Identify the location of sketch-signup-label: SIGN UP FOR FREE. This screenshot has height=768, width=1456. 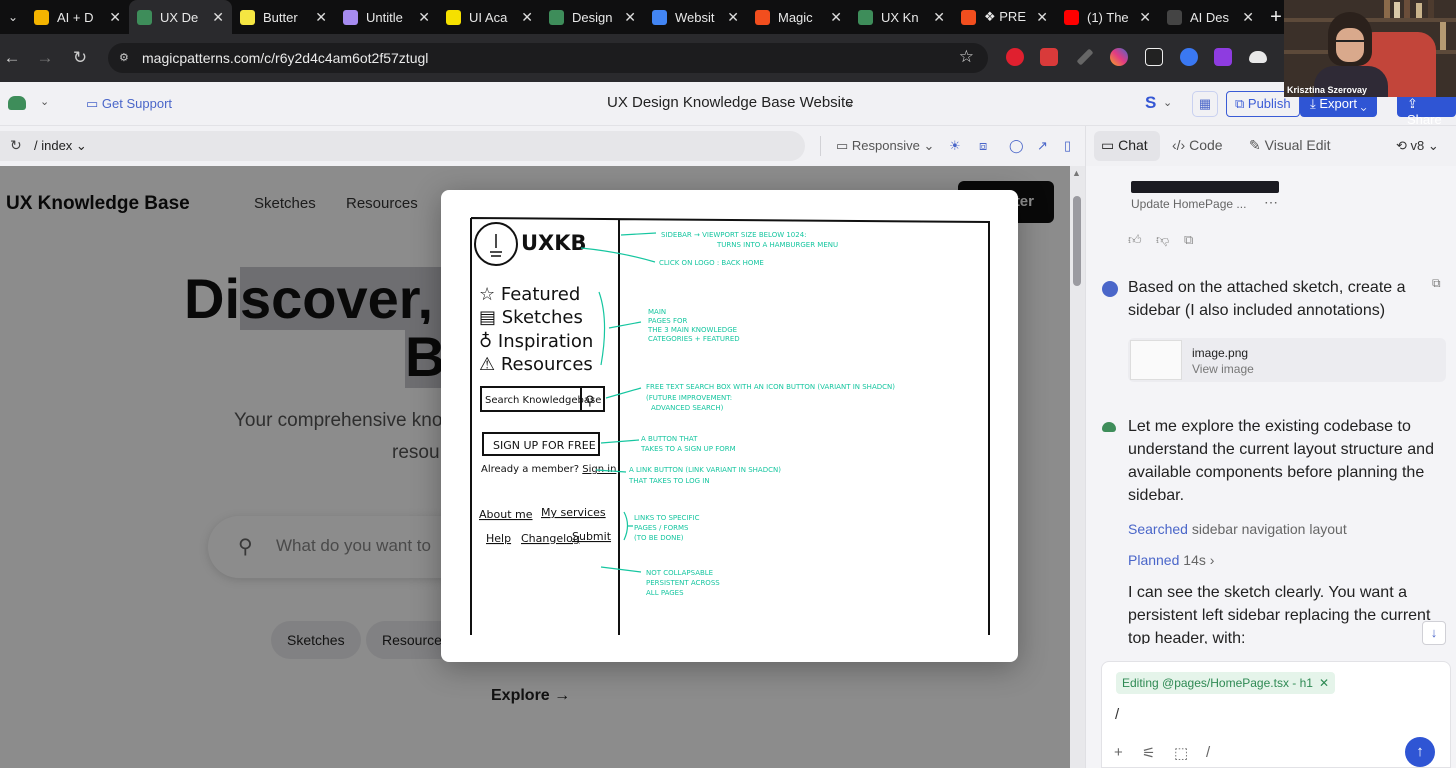
(544, 445).